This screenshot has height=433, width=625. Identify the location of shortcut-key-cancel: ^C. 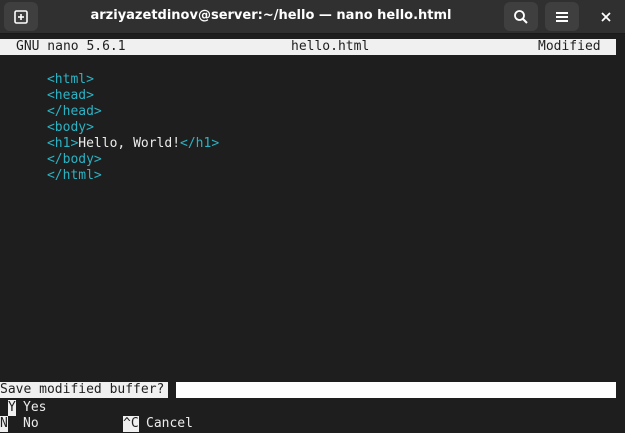
(131, 424).